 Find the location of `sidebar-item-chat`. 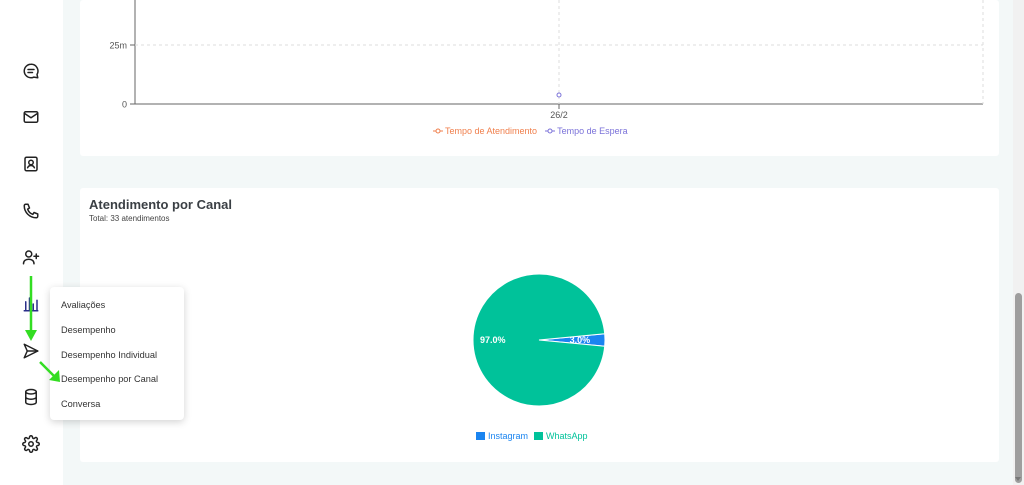

sidebar-item-chat is located at coordinates (31, 71).